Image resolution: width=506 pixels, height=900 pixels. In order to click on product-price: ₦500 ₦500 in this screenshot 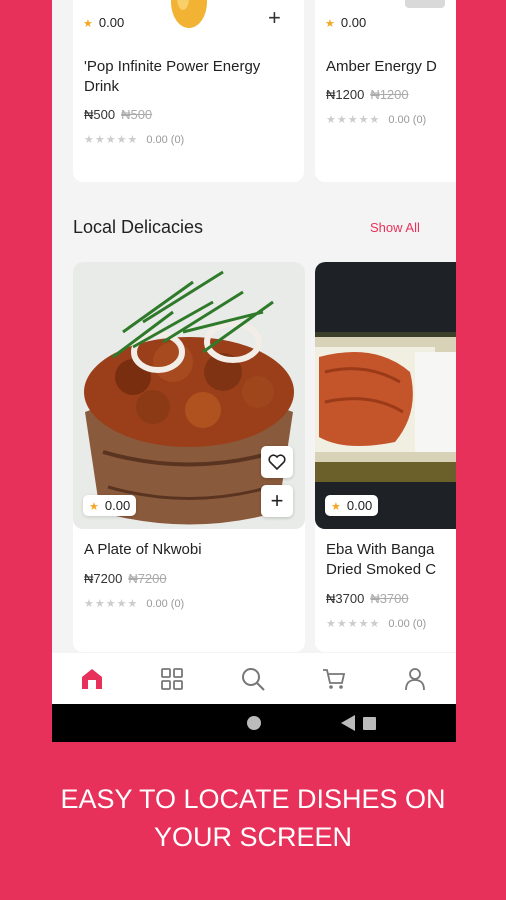, I will do `click(118, 114)`.